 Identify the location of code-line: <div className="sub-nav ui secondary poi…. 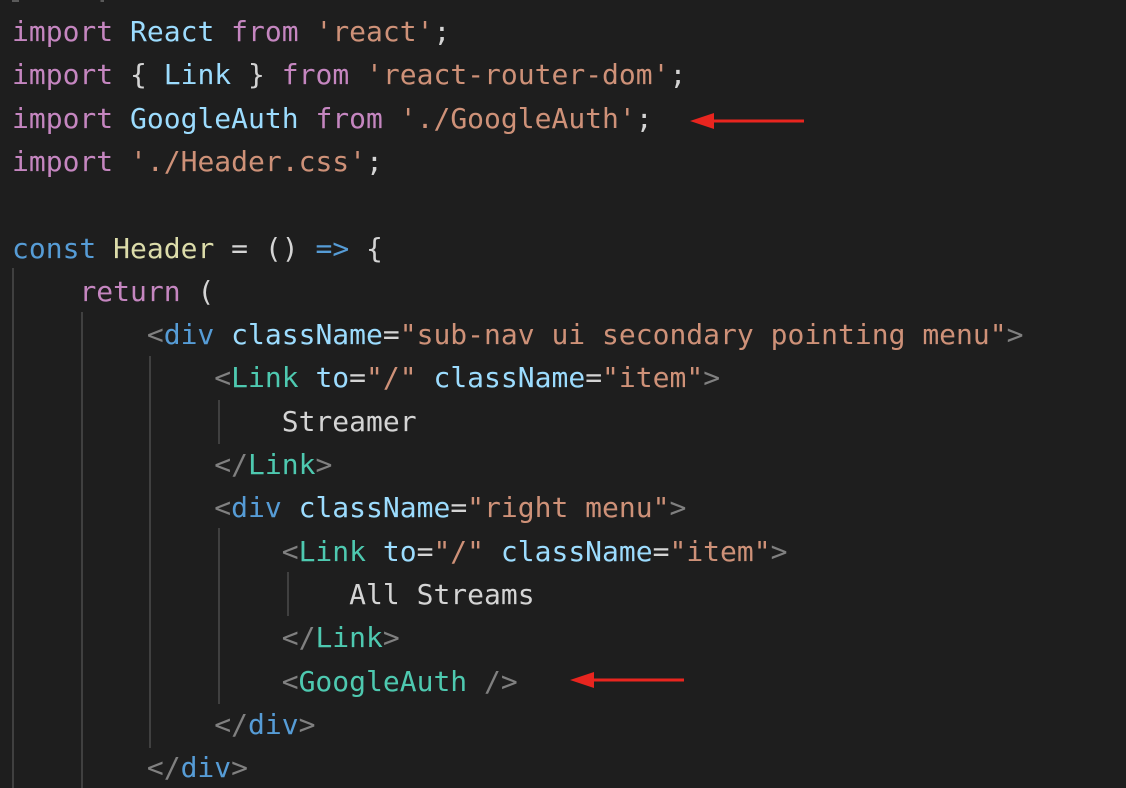
(518, 335).